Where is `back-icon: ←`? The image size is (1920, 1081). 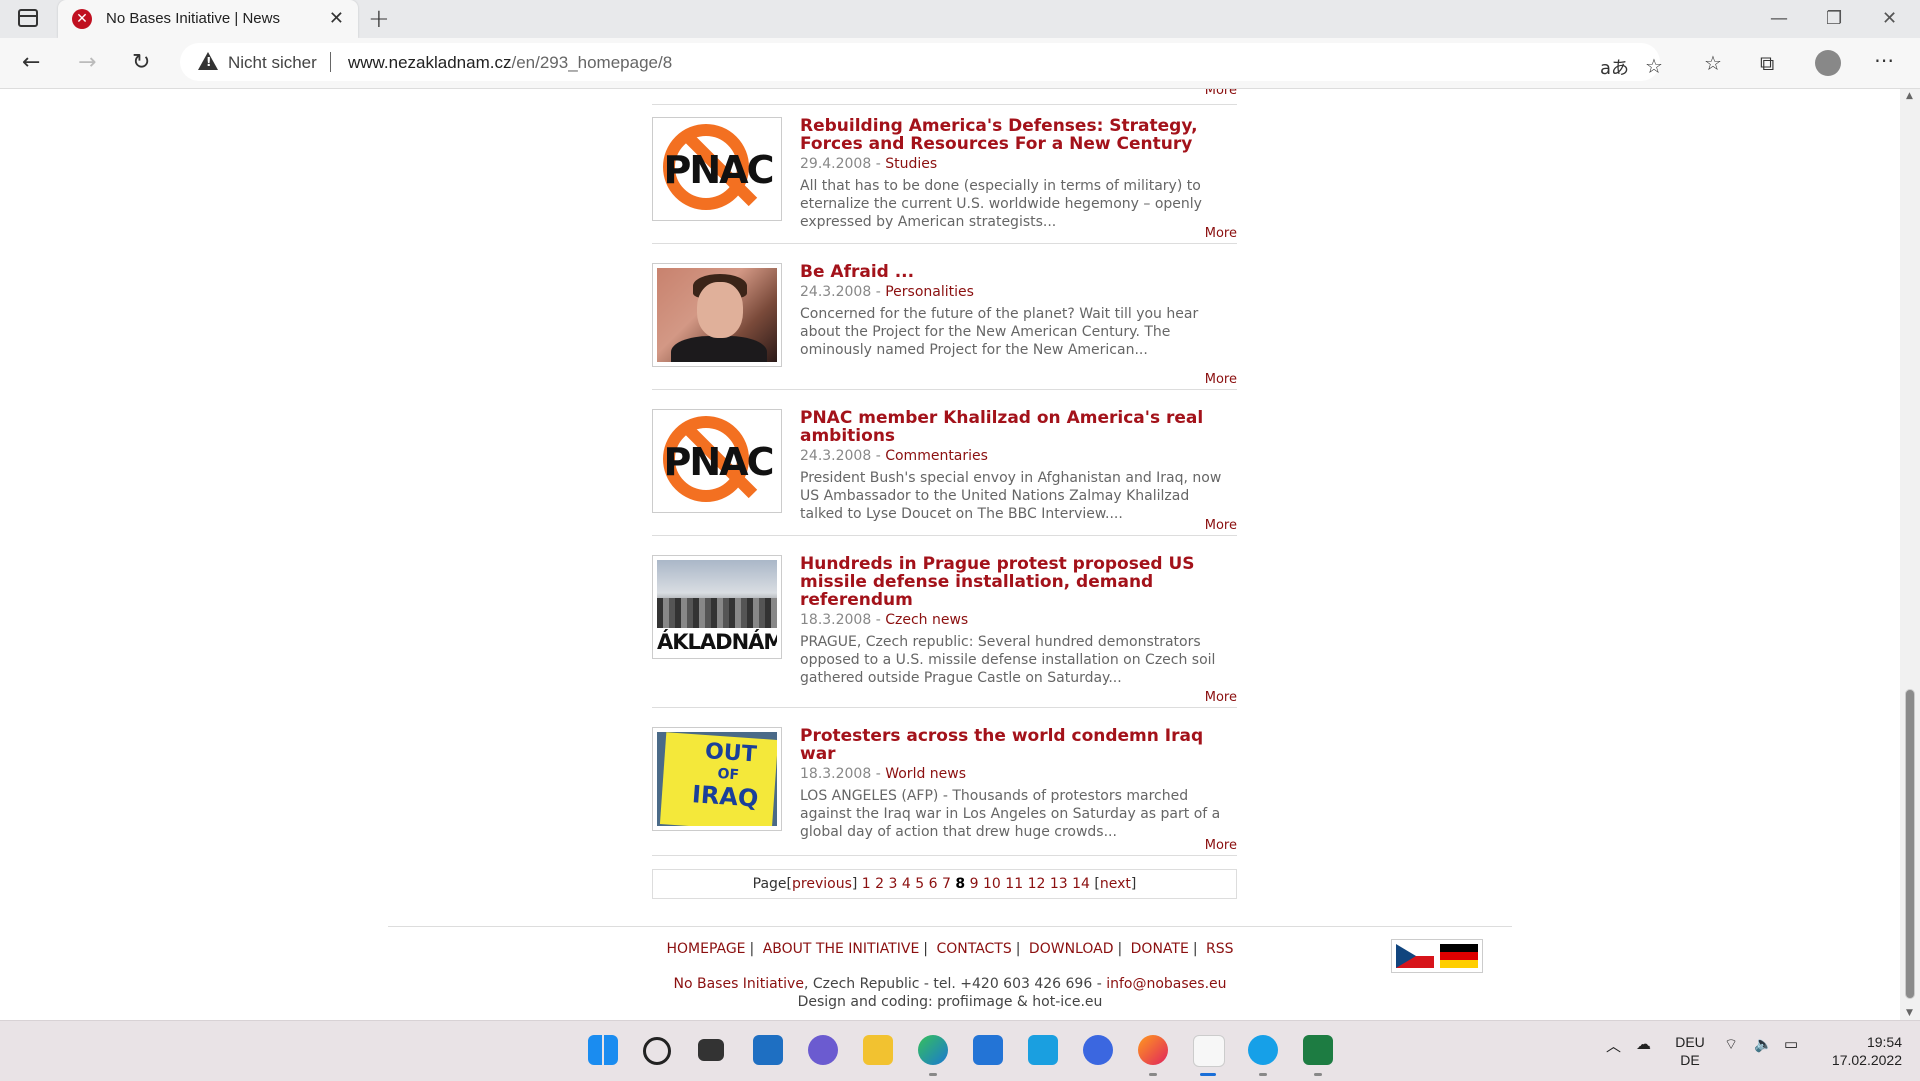 back-icon: ← is located at coordinates (31, 62).